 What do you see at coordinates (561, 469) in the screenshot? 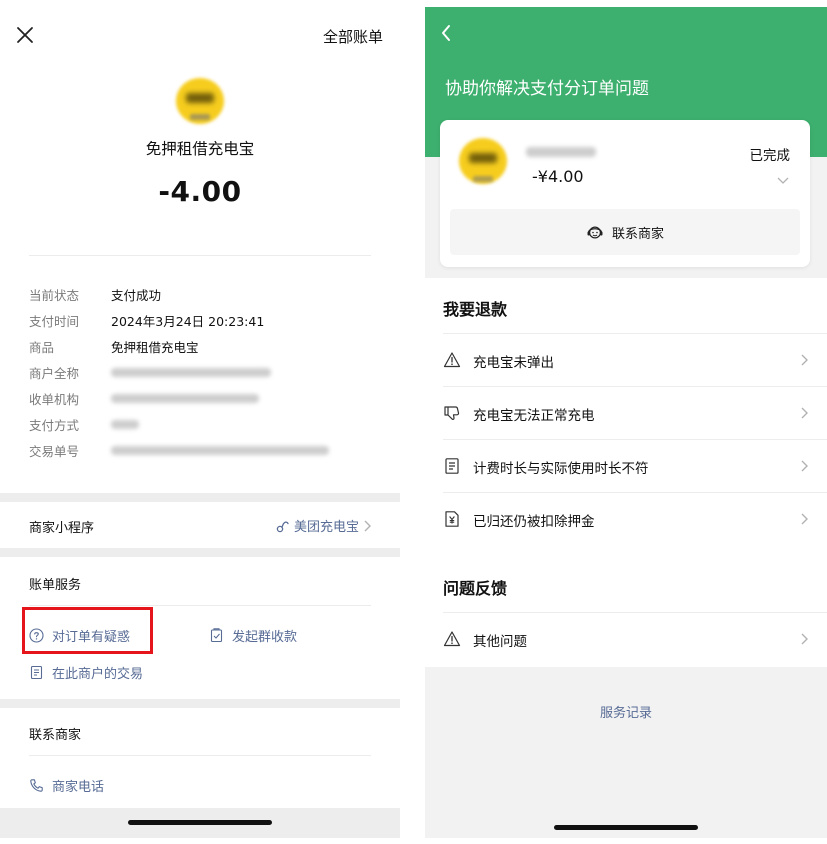
I see `refund-item-label: 计费时长与实际使用时长不符` at bounding box center [561, 469].